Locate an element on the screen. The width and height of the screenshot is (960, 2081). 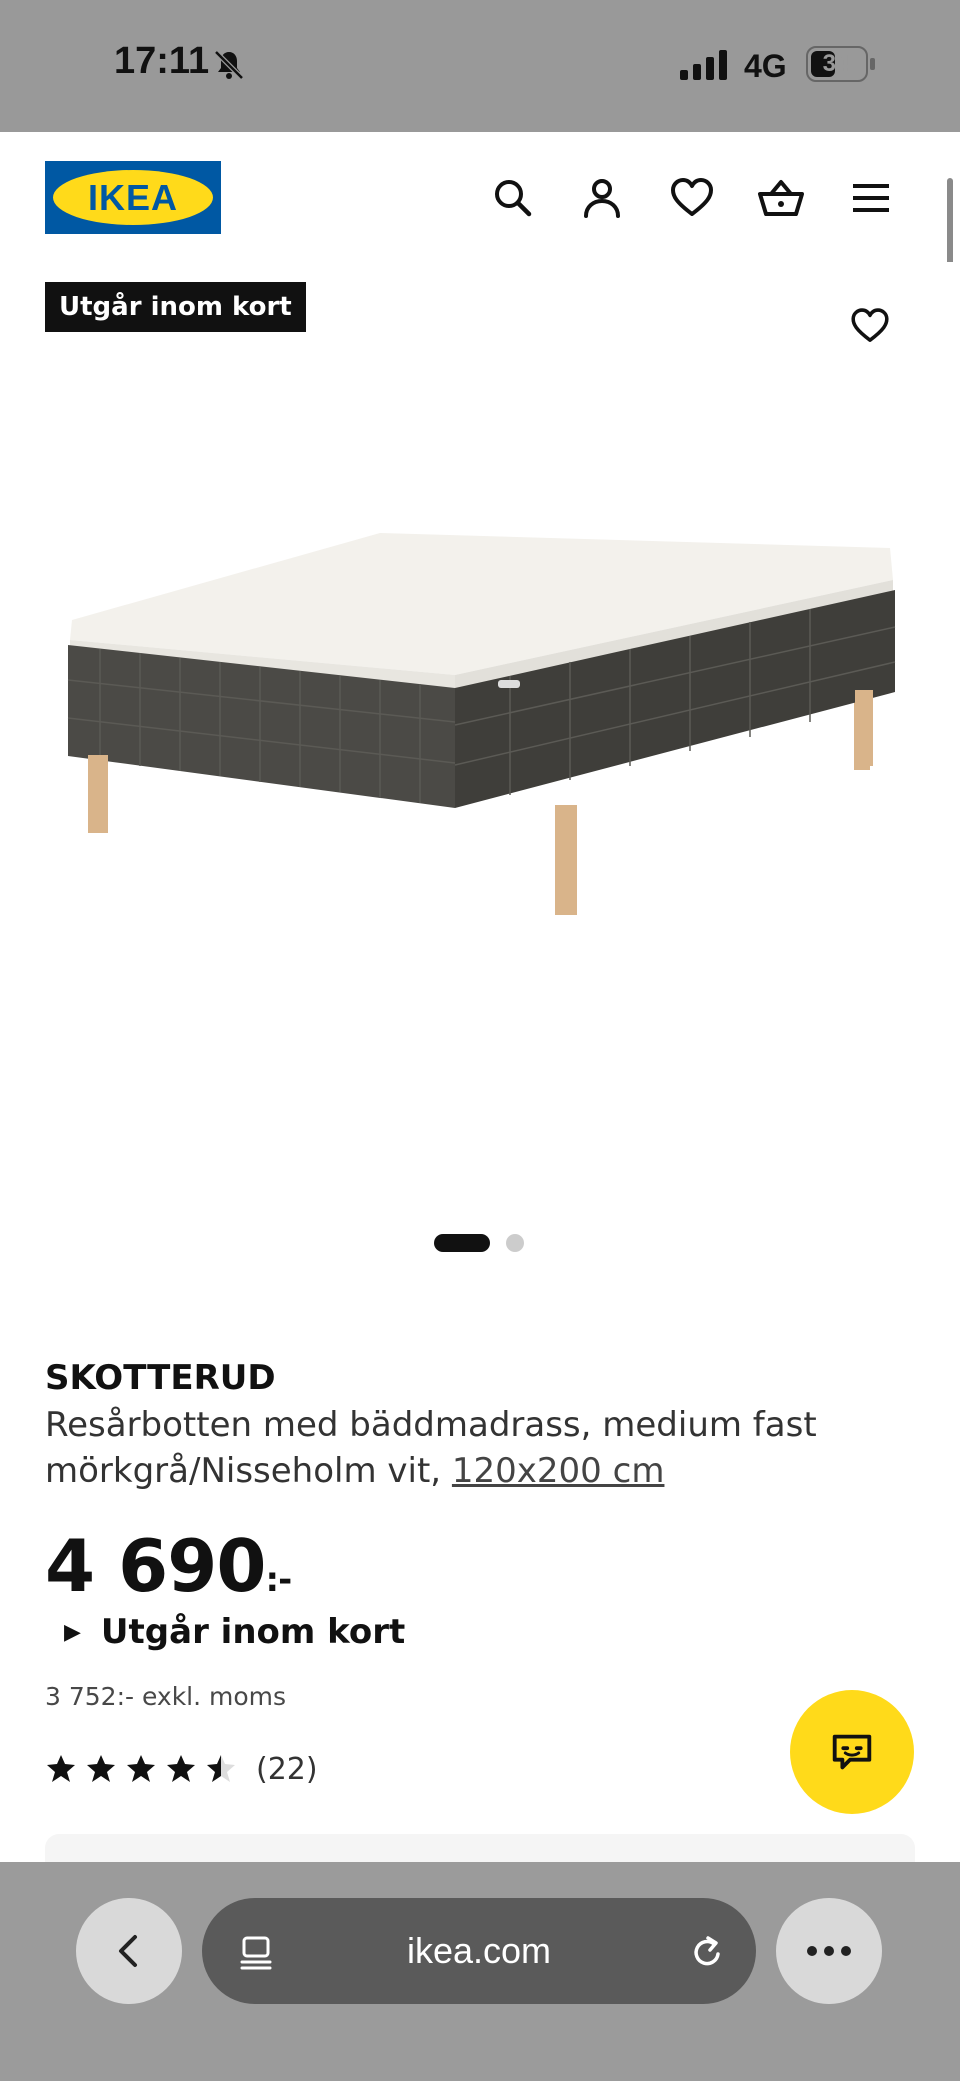
review-count: (22) is located at coordinates (287, 1769).